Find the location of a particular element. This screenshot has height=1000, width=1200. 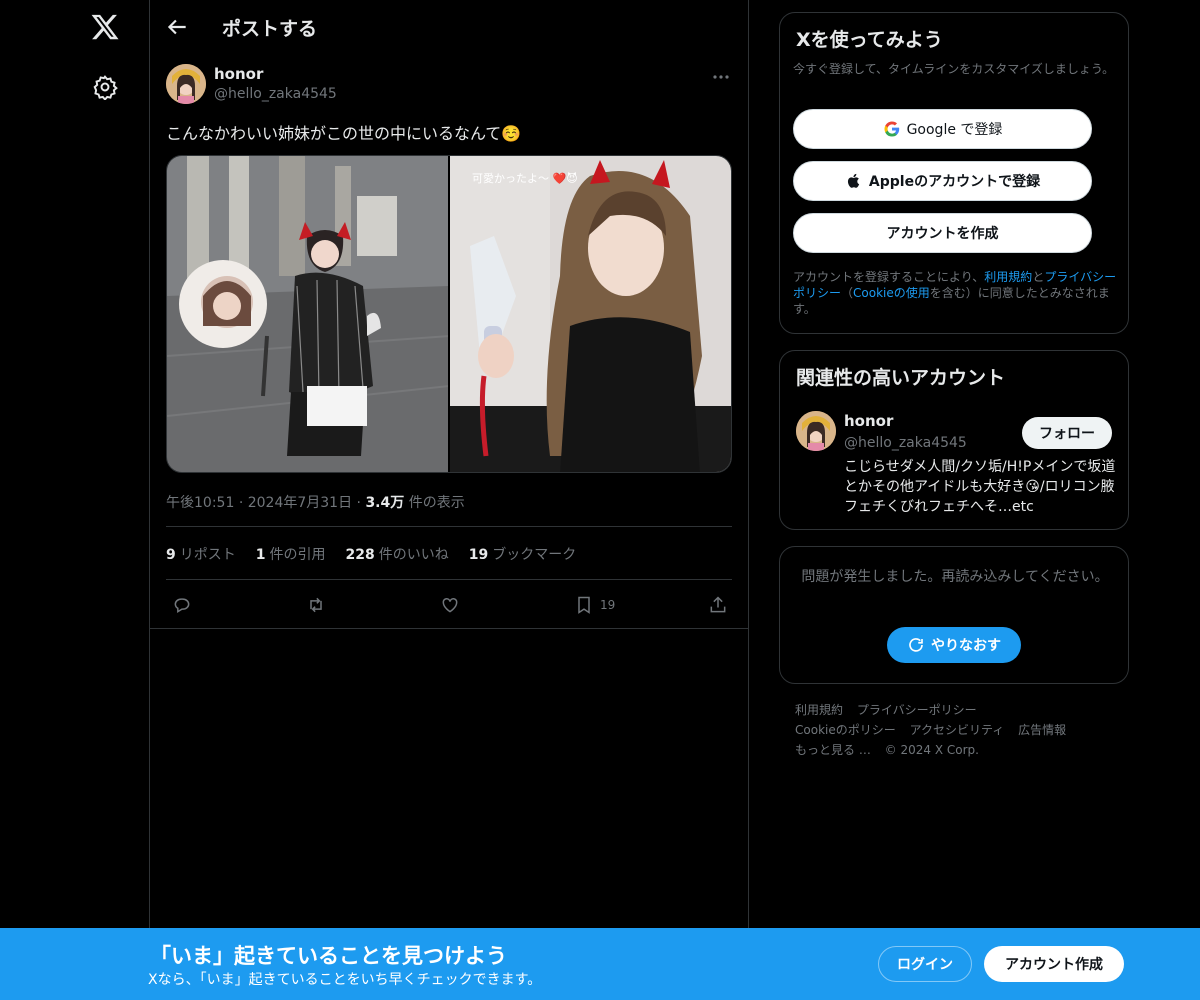

views-count: 3.4万 is located at coordinates (385, 503).